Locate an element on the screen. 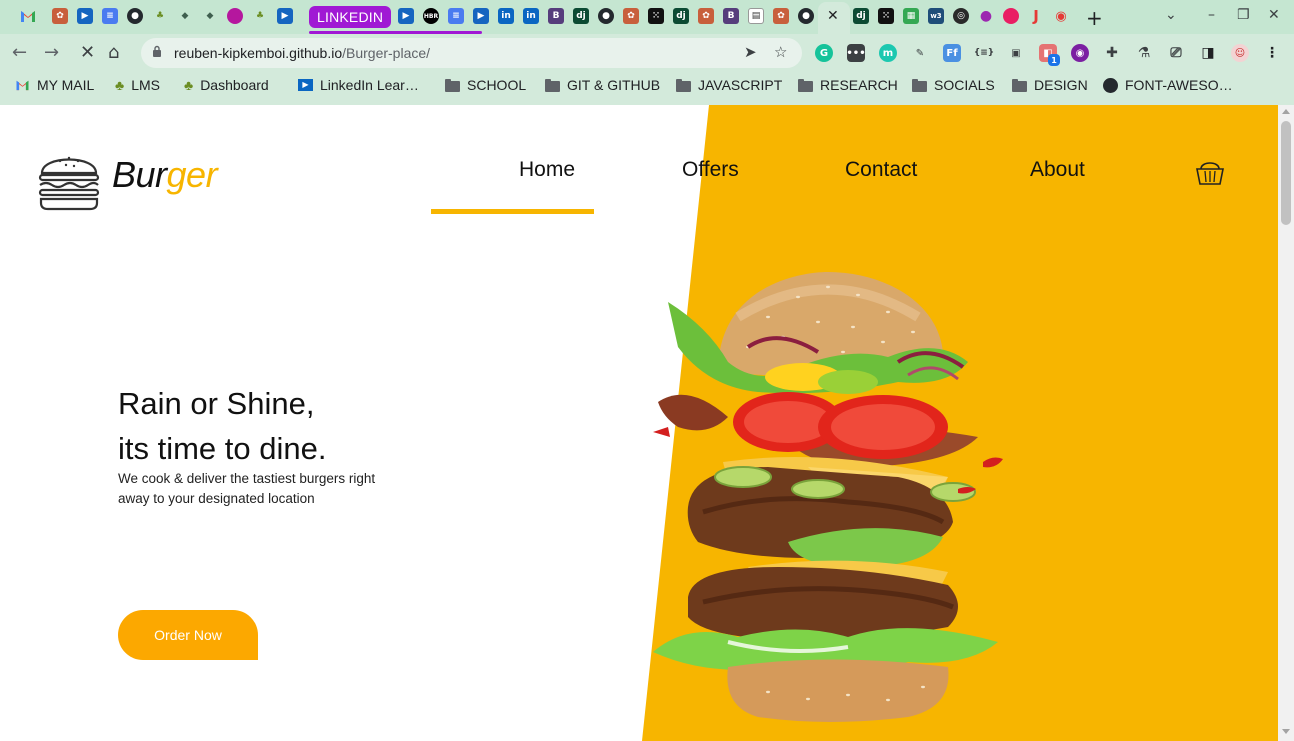  scroll-up-icon is located at coordinates (1286, 111).